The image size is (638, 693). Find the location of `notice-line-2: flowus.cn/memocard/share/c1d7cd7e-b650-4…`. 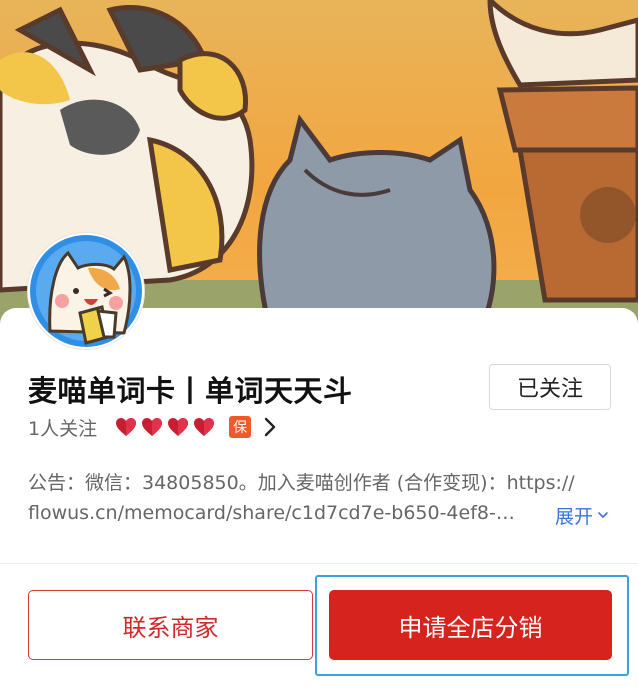

notice-line-2: flowus.cn/memocard/share/c1d7cd7e-b650-4… is located at coordinates (271, 513).